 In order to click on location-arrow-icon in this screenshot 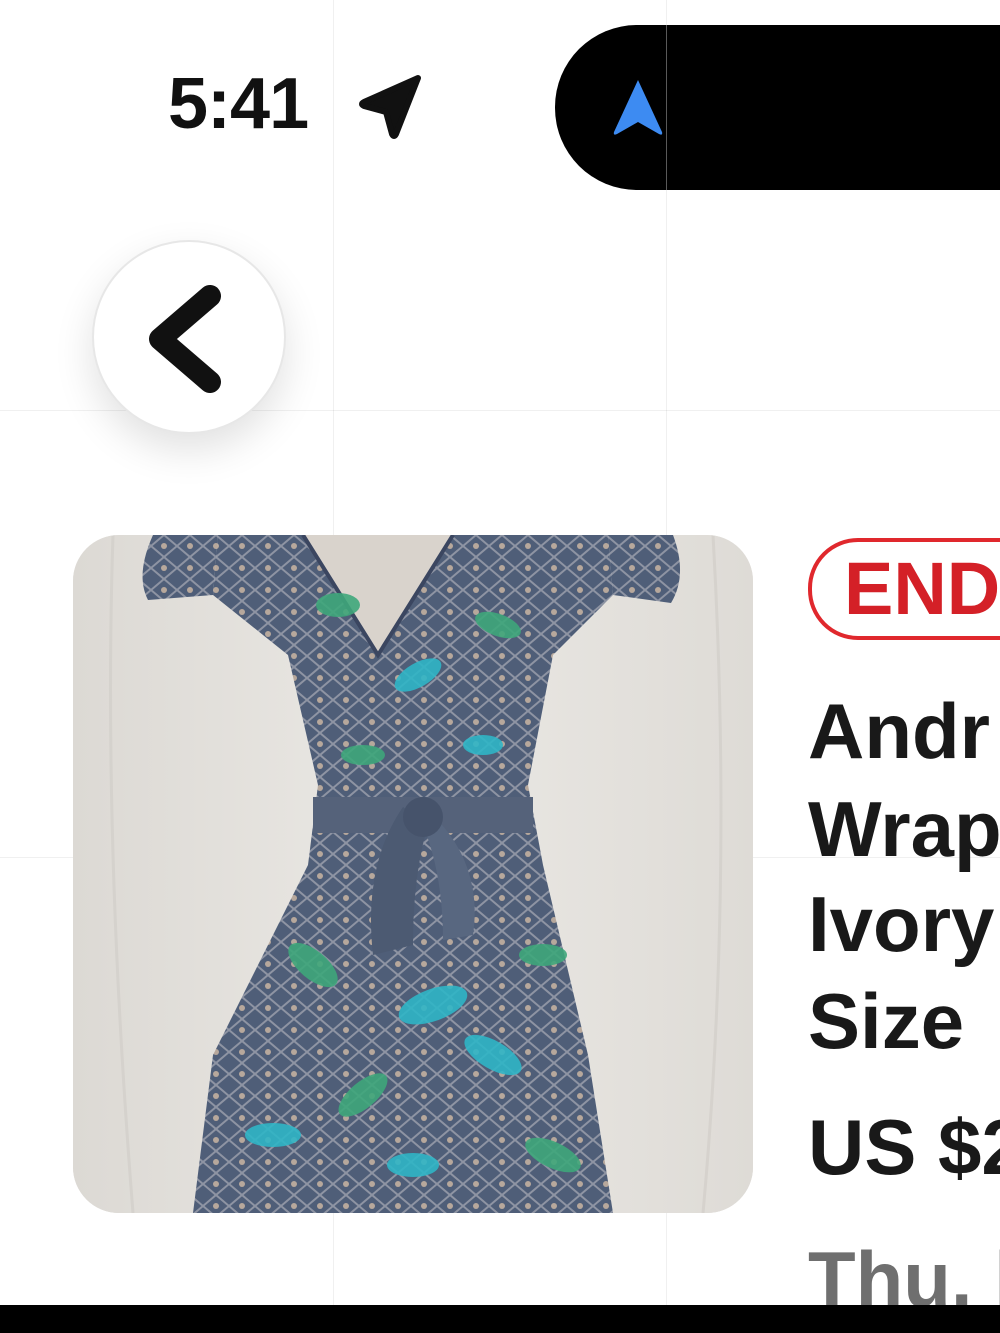, I will do `click(390, 107)`.